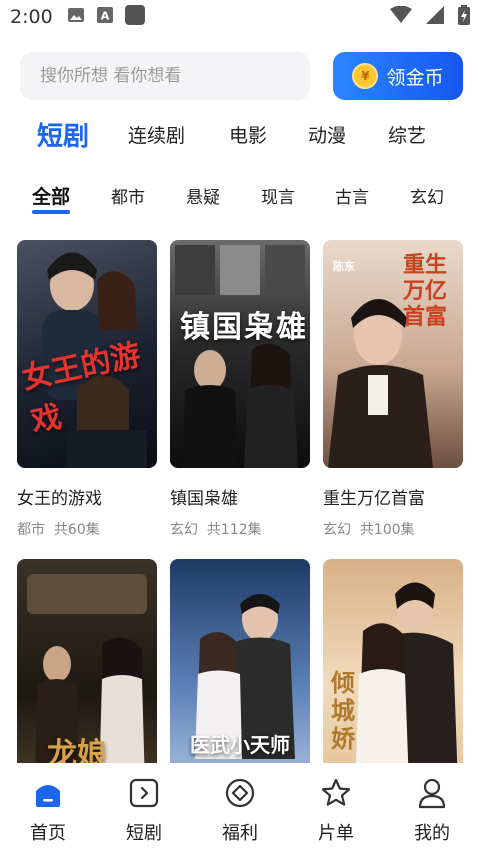 This screenshot has width=480, height=855. I want to click on genre-tab-fantasy: 玄幻, so click(427, 195).